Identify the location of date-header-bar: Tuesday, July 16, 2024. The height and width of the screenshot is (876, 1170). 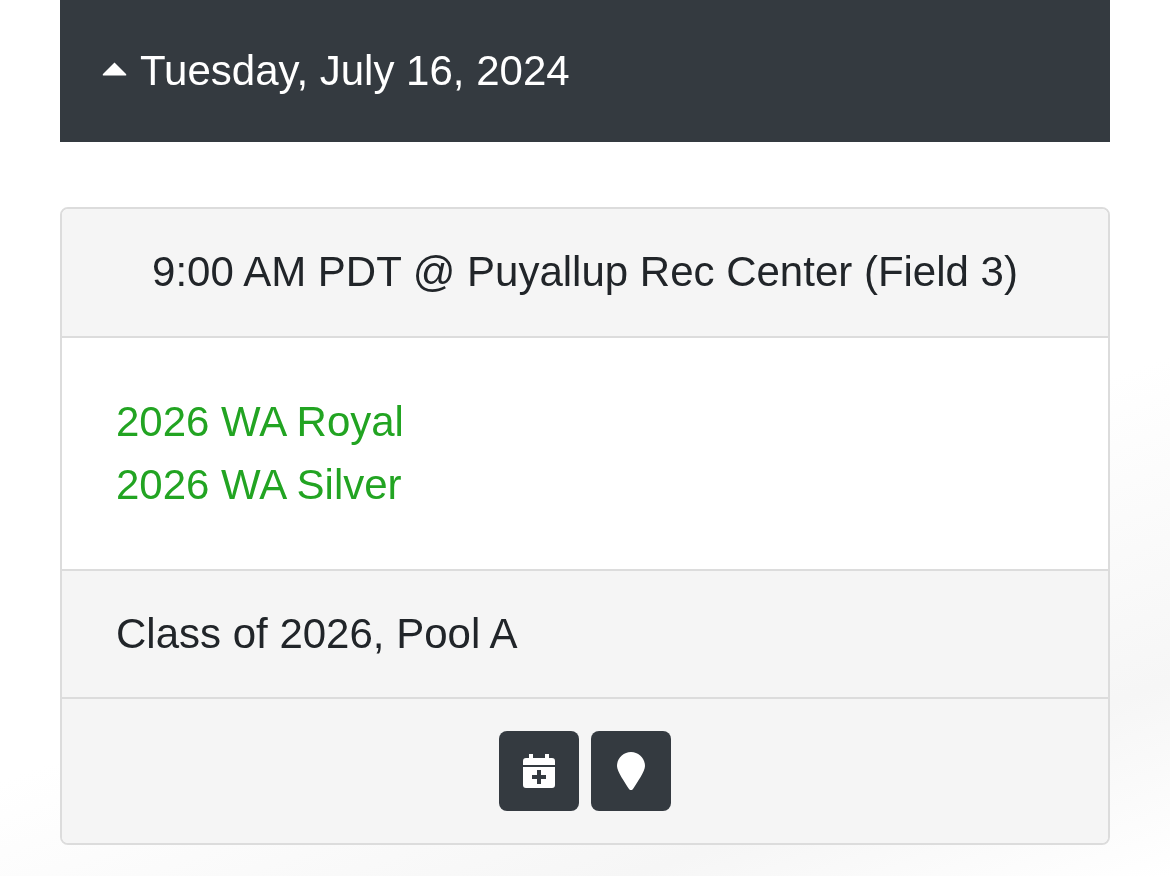
(585, 71).